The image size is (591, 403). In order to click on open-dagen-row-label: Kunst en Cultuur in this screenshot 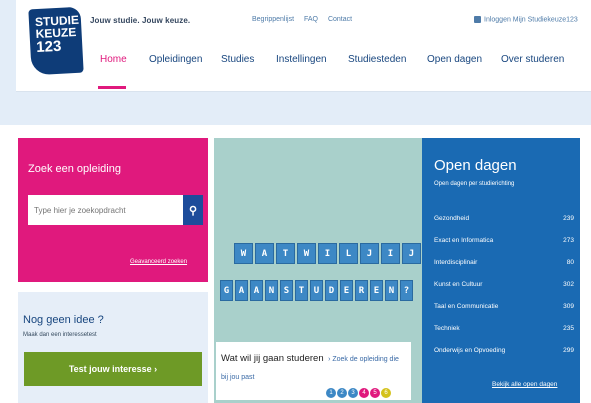, I will do `click(458, 284)`.